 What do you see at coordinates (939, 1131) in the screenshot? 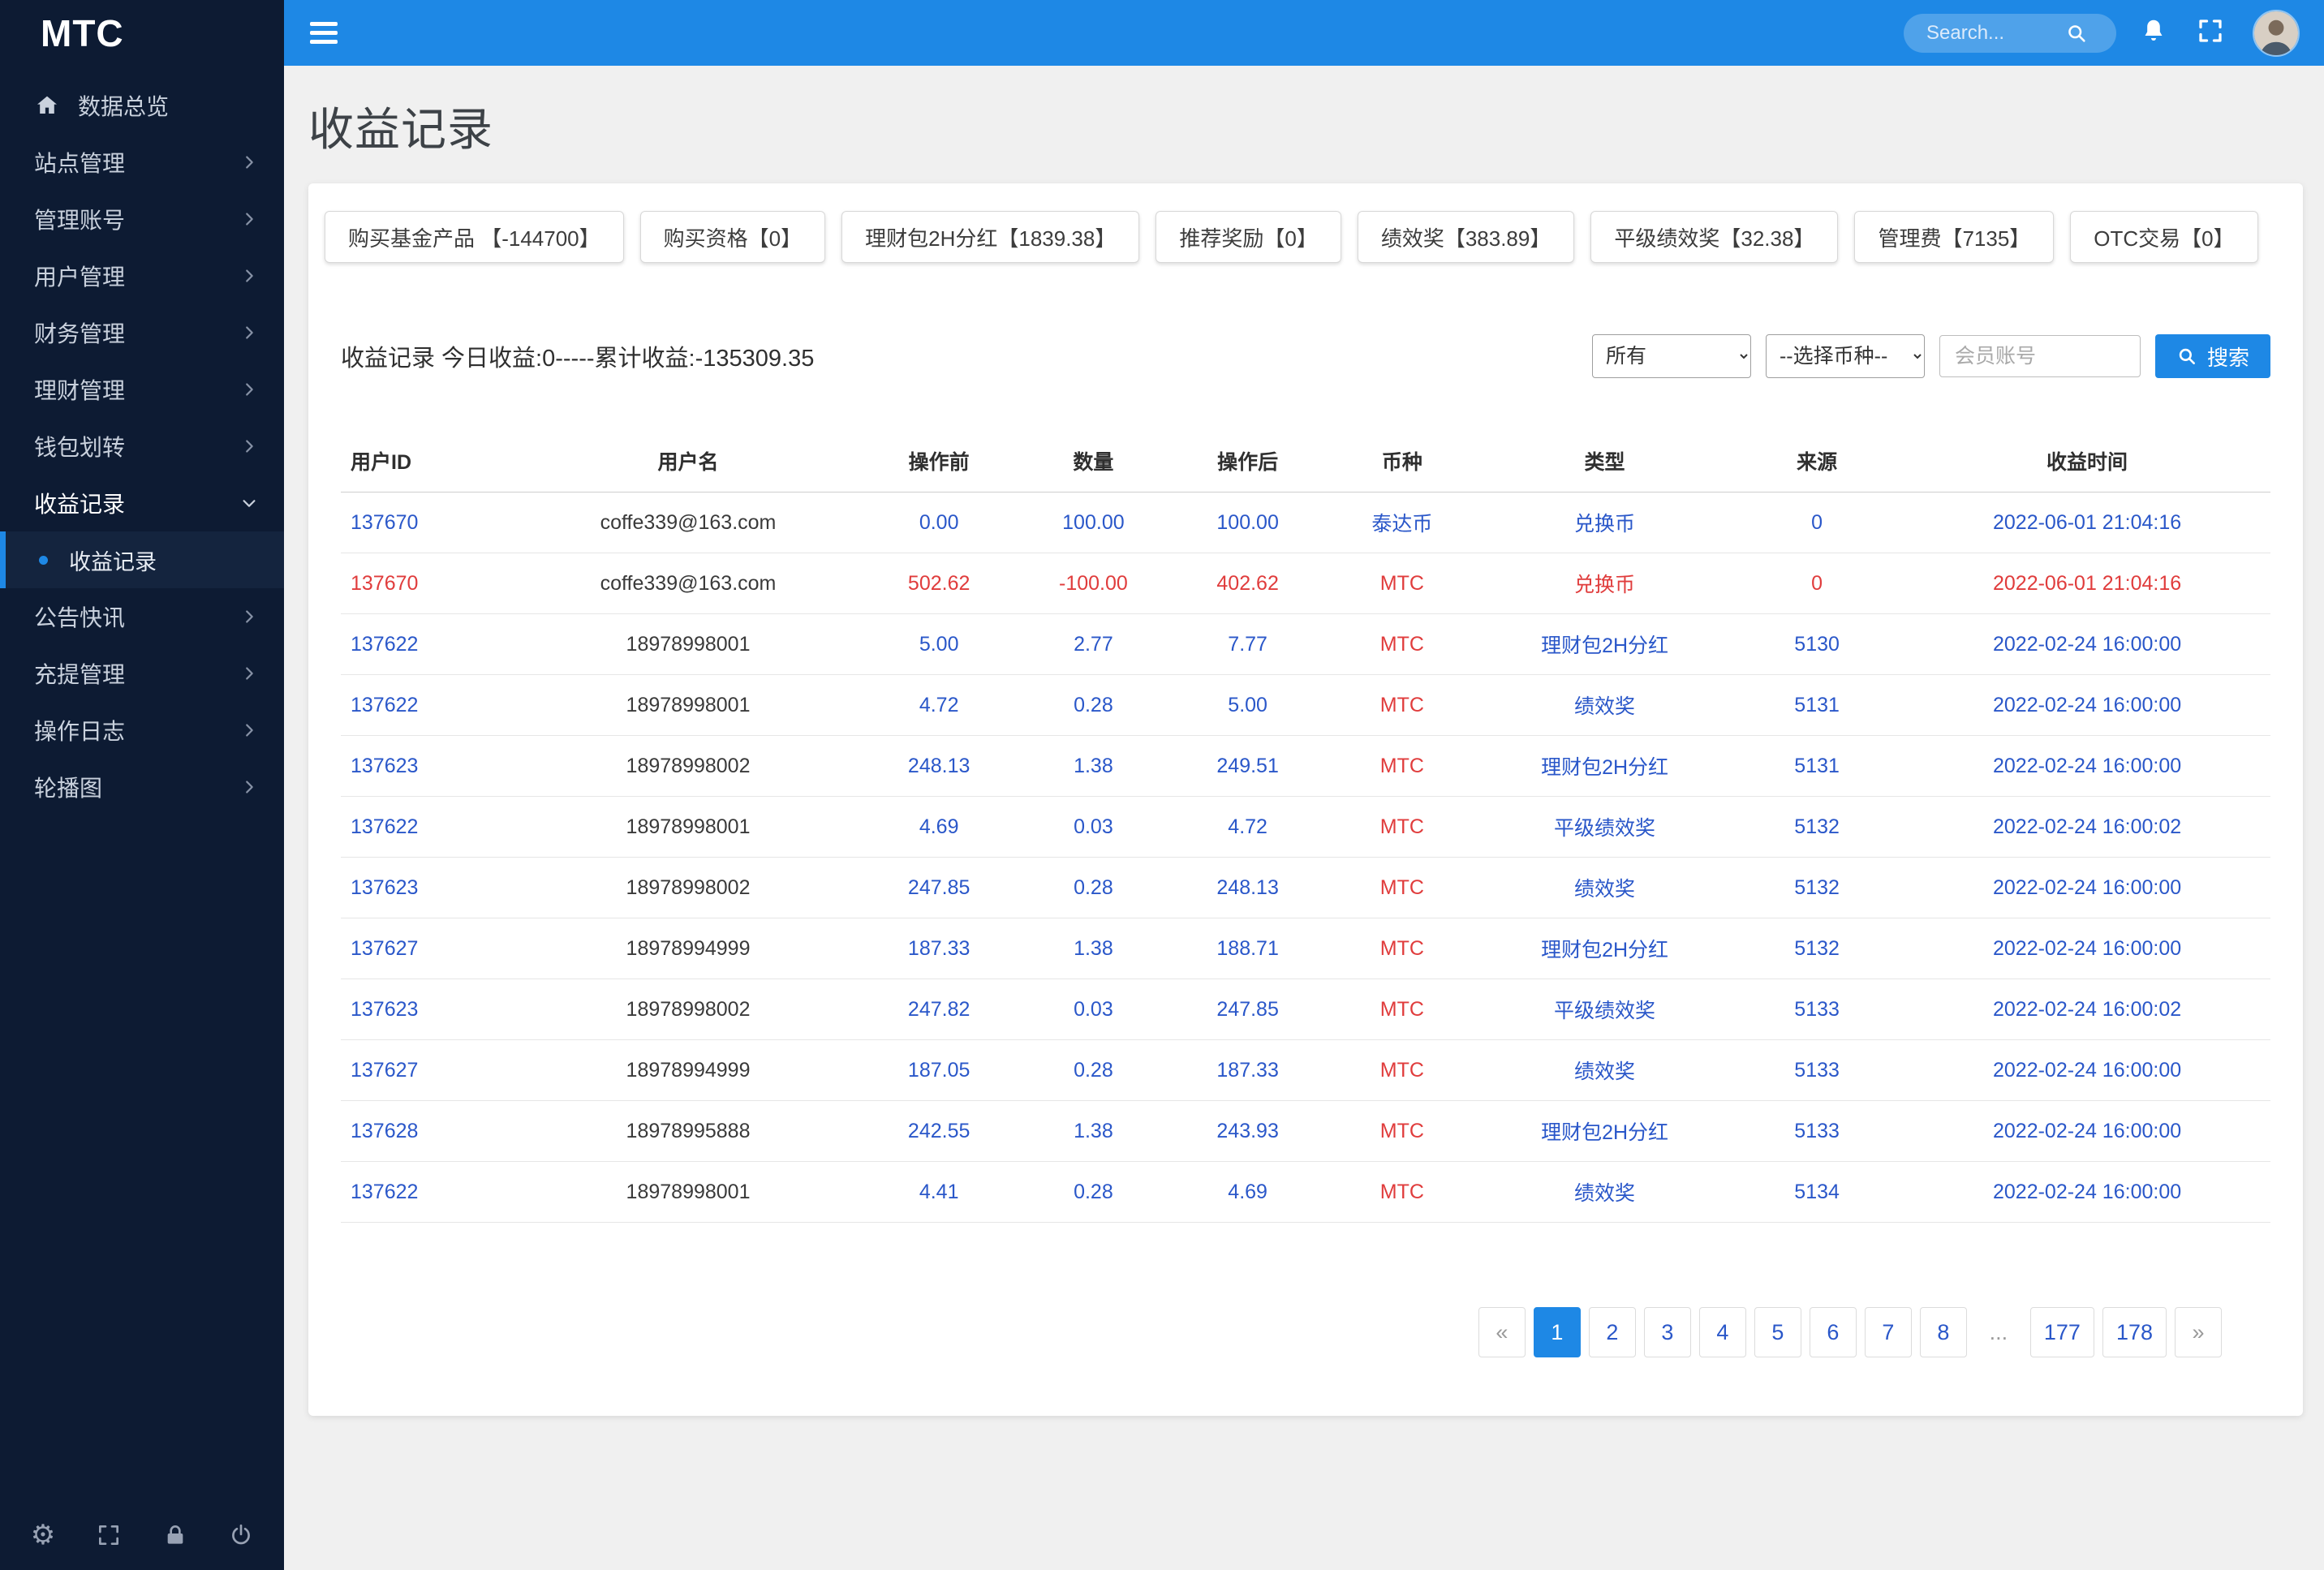
I see `cell-before: 242.55` at bounding box center [939, 1131].